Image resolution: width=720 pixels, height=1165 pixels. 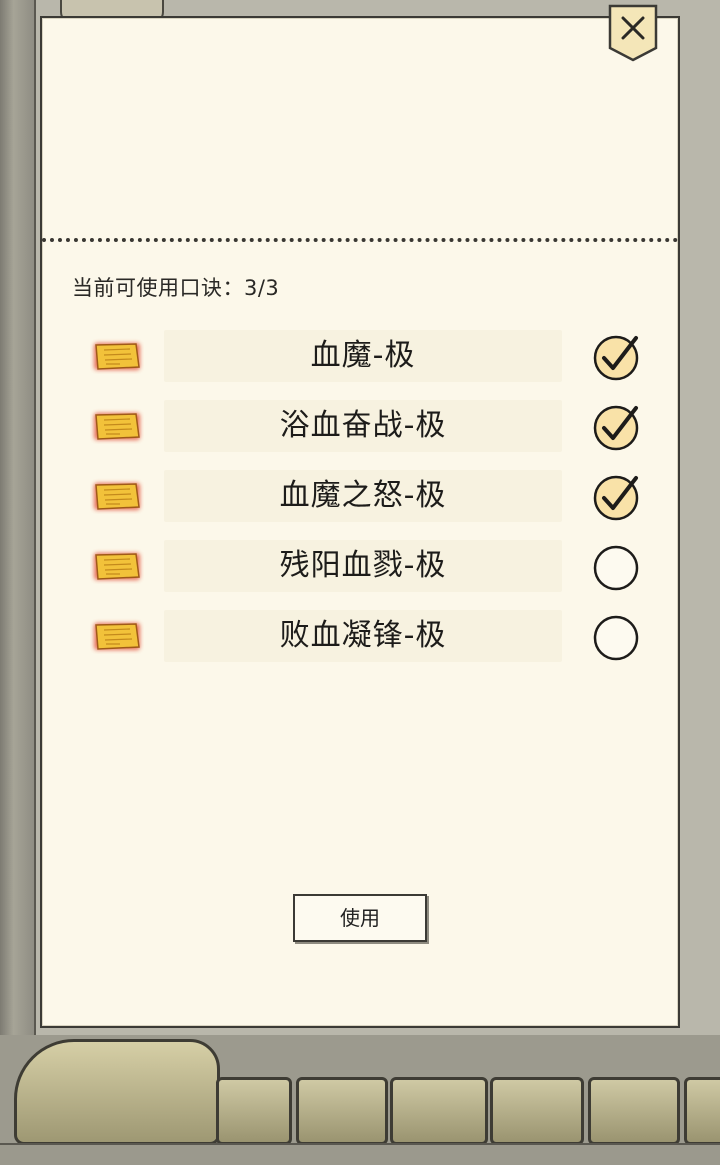 What do you see at coordinates (363, 495) in the screenshot?
I see `mantra-name: 血魔之怒-极` at bounding box center [363, 495].